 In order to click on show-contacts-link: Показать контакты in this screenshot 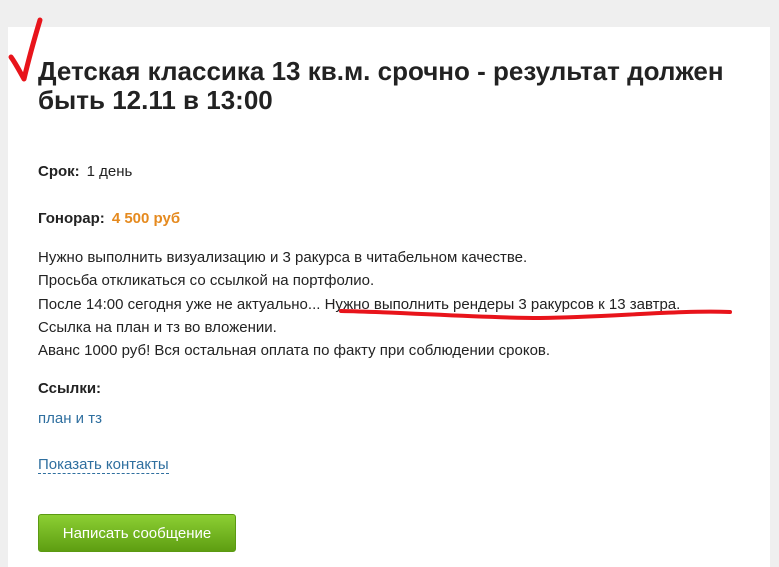, I will do `click(103, 465)`.